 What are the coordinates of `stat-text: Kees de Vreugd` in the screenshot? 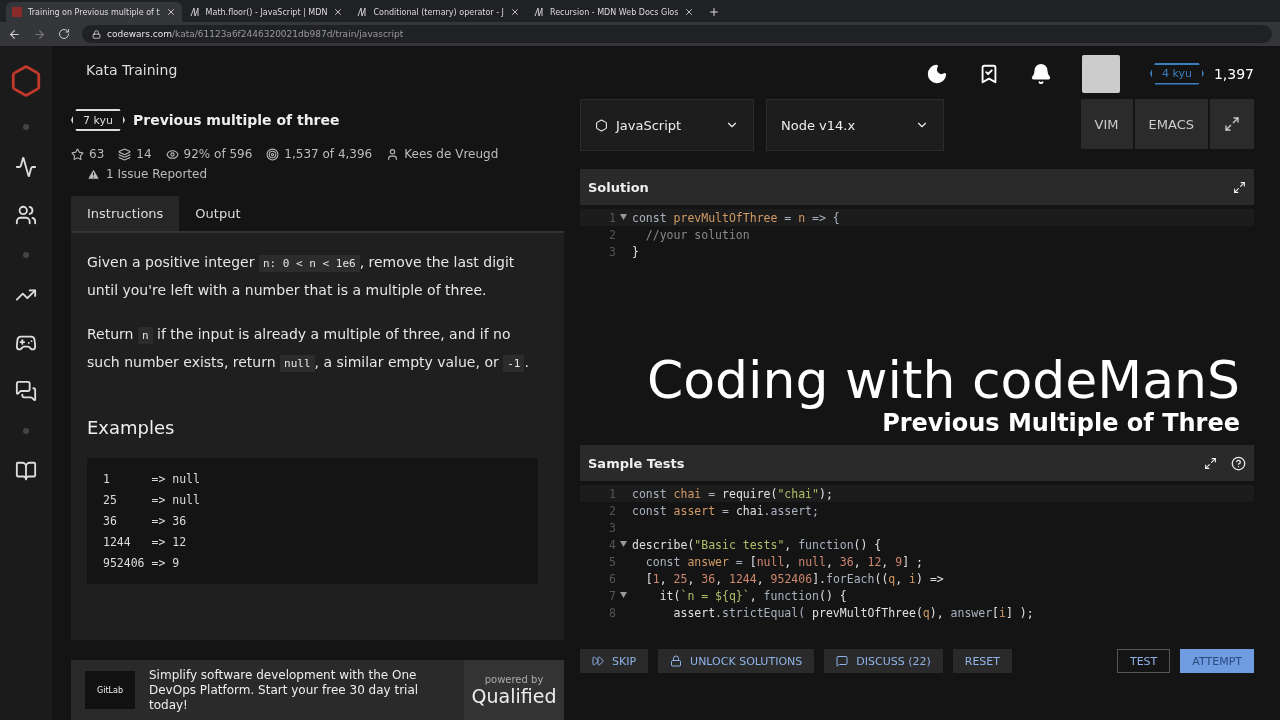 It's located at (451, 154).